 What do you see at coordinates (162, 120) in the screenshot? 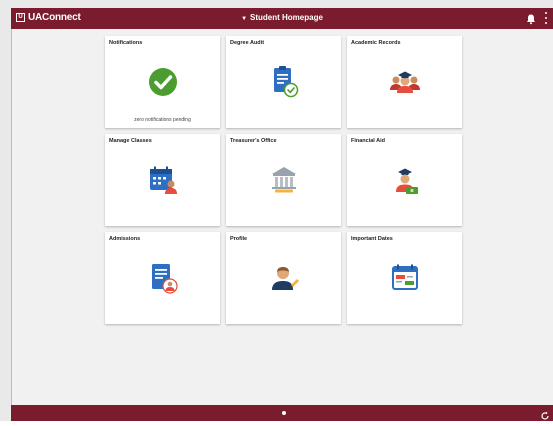
I see `tile-subtitle: zero notifications pending` at bounding box center [162, 120].